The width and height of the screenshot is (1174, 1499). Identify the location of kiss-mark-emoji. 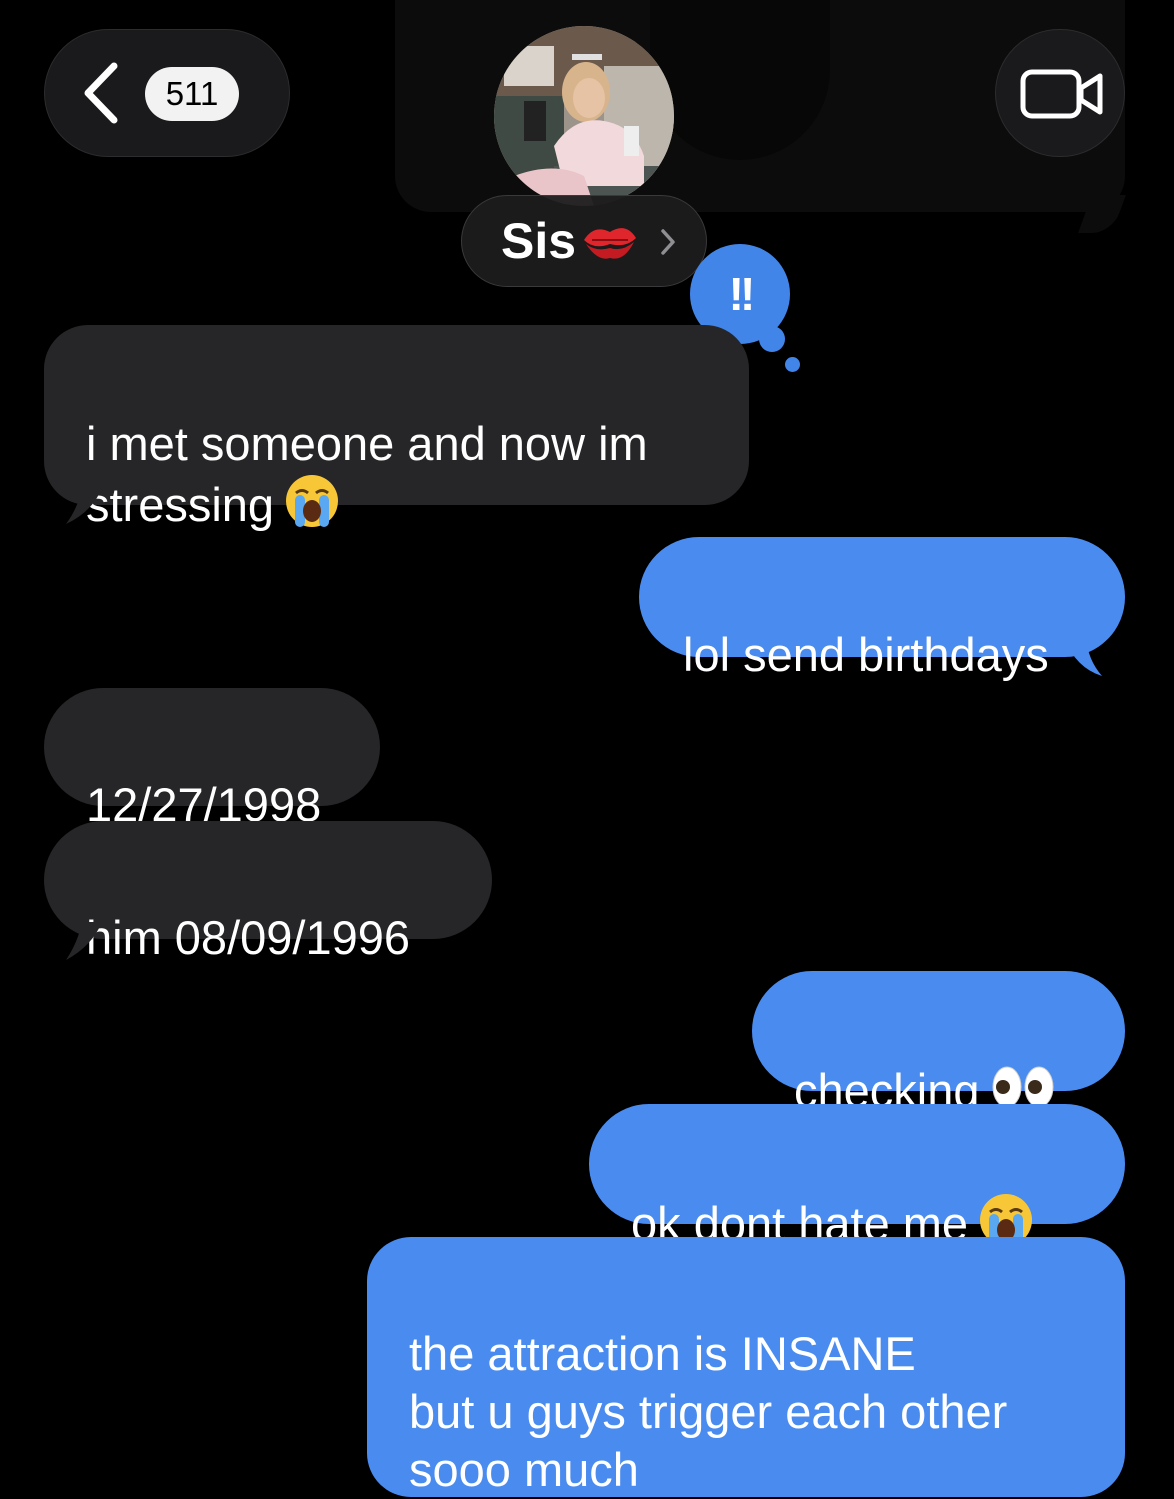
(610, 243).